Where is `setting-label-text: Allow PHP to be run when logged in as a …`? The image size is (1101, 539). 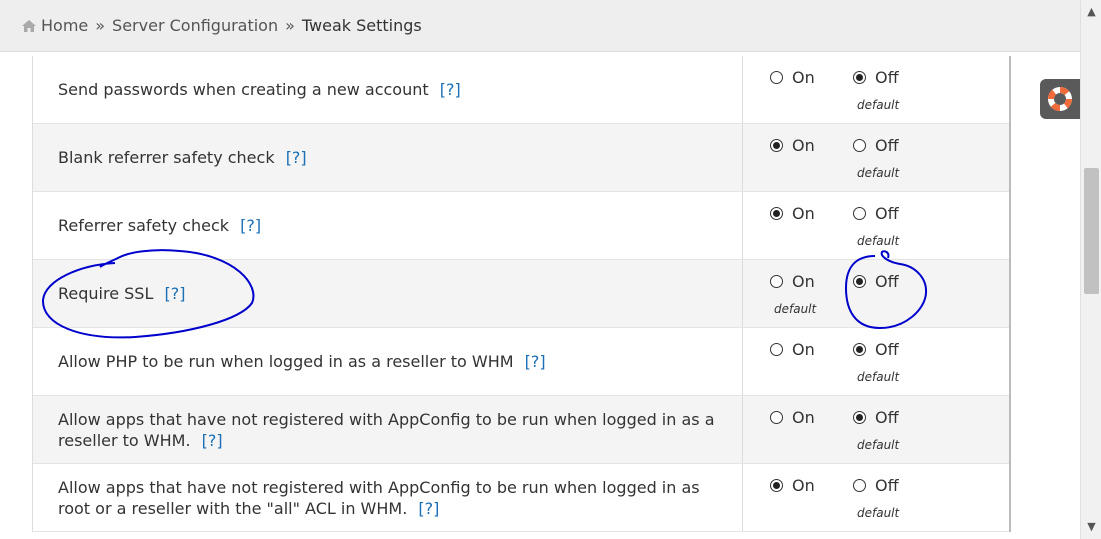 setting-label-text: Allow PHP to be run when logged in as a … is located at coordinates (286, 361).